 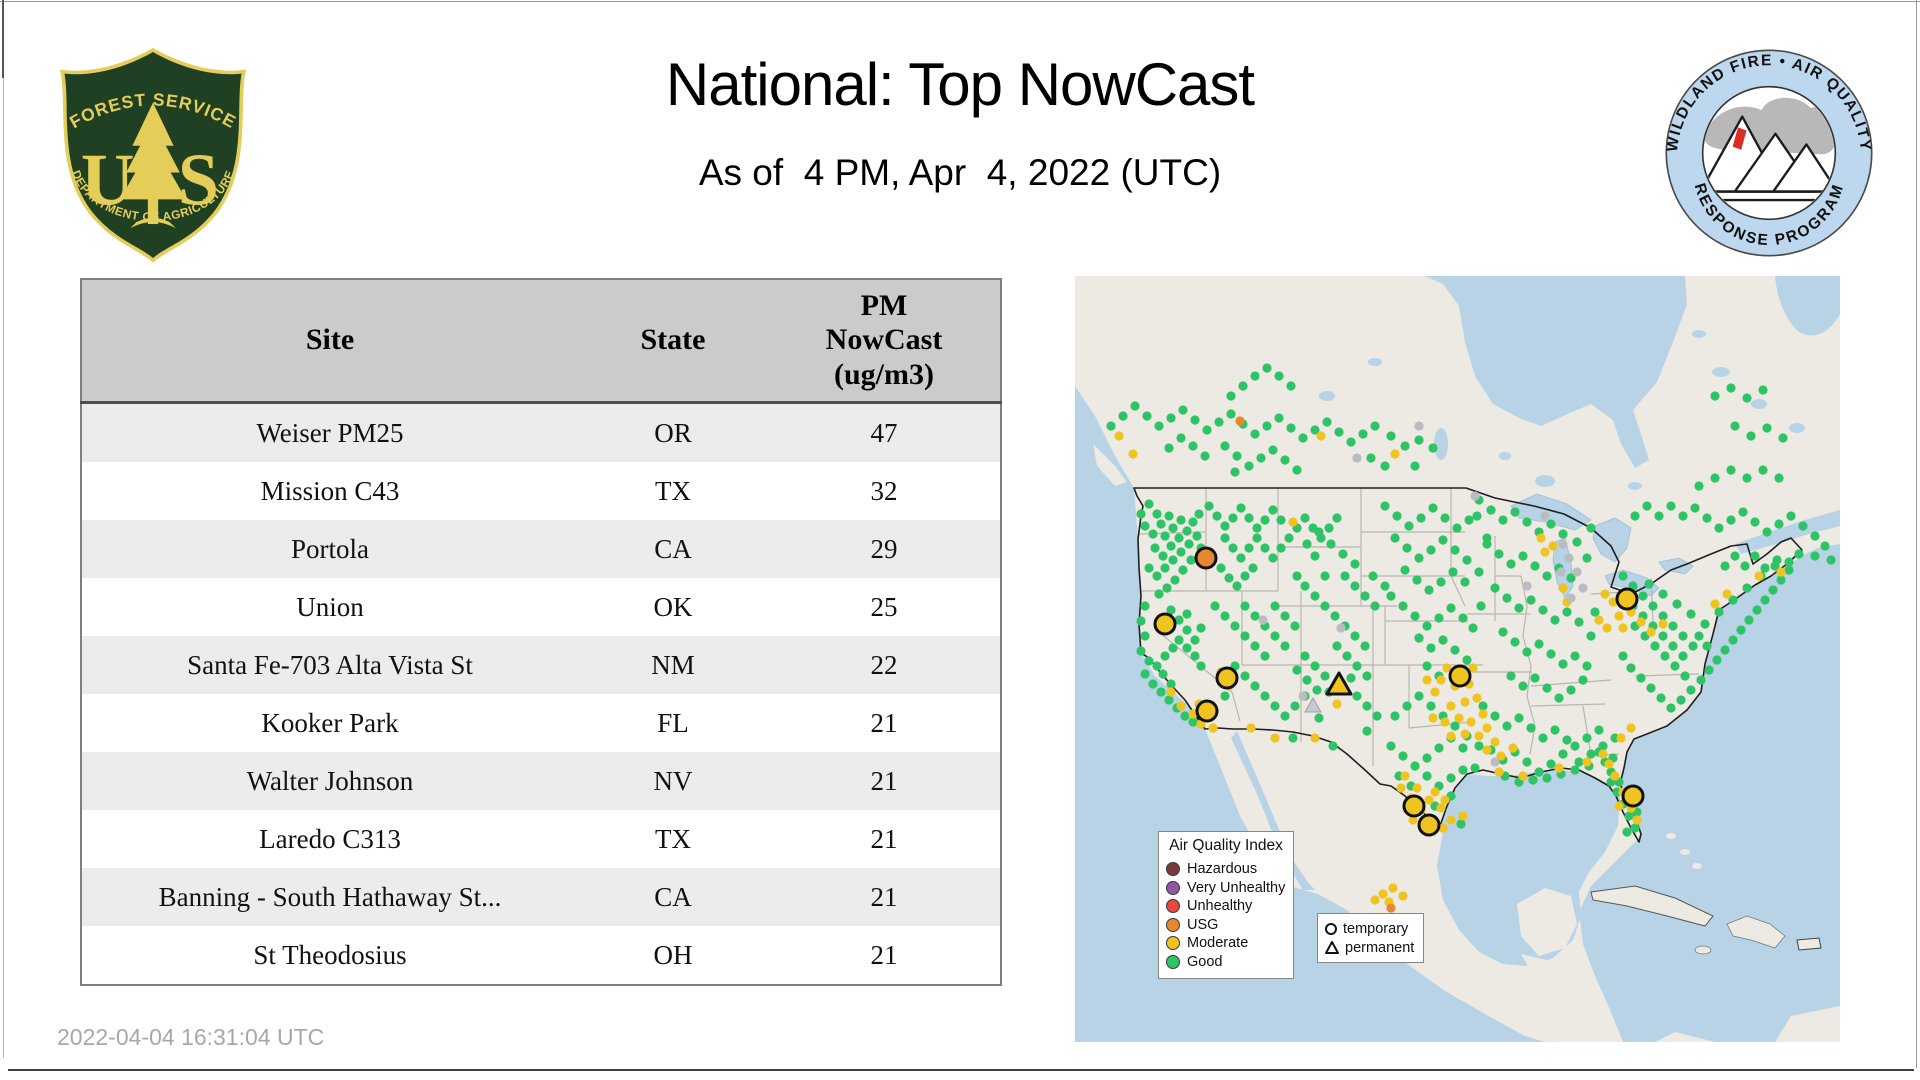 What do you see at coordinates (330, 664) in the screenshot?
I see `site-cell: Santa Fe-703 Alta Vista St` at bounding box center [330, 664].